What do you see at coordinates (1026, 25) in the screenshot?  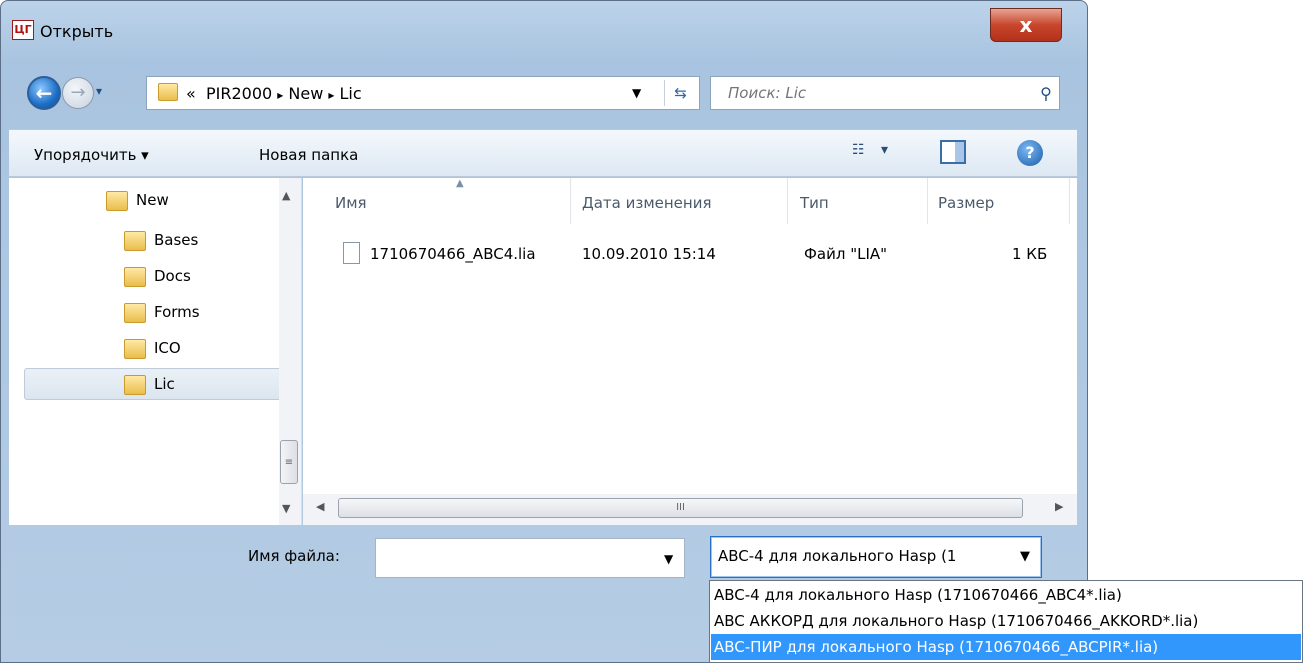 I see `close-button: x` at bounding box center [1026, 25].